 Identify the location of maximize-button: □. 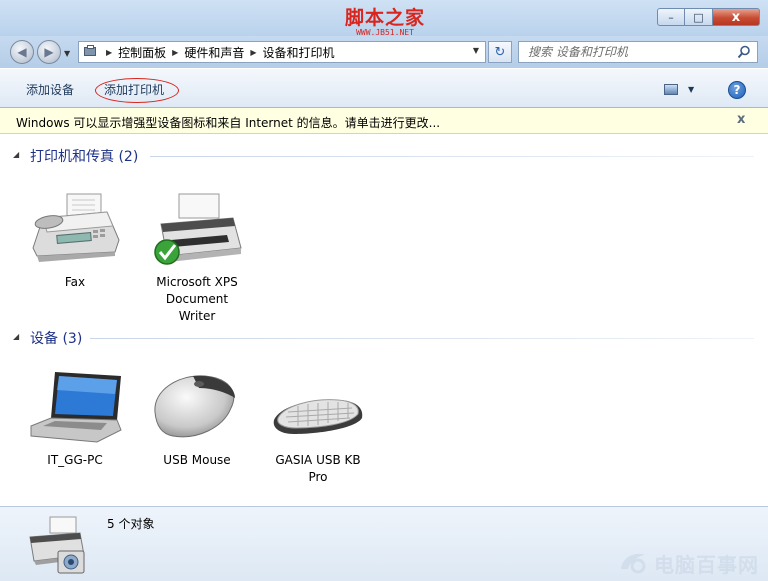
(699, 17).